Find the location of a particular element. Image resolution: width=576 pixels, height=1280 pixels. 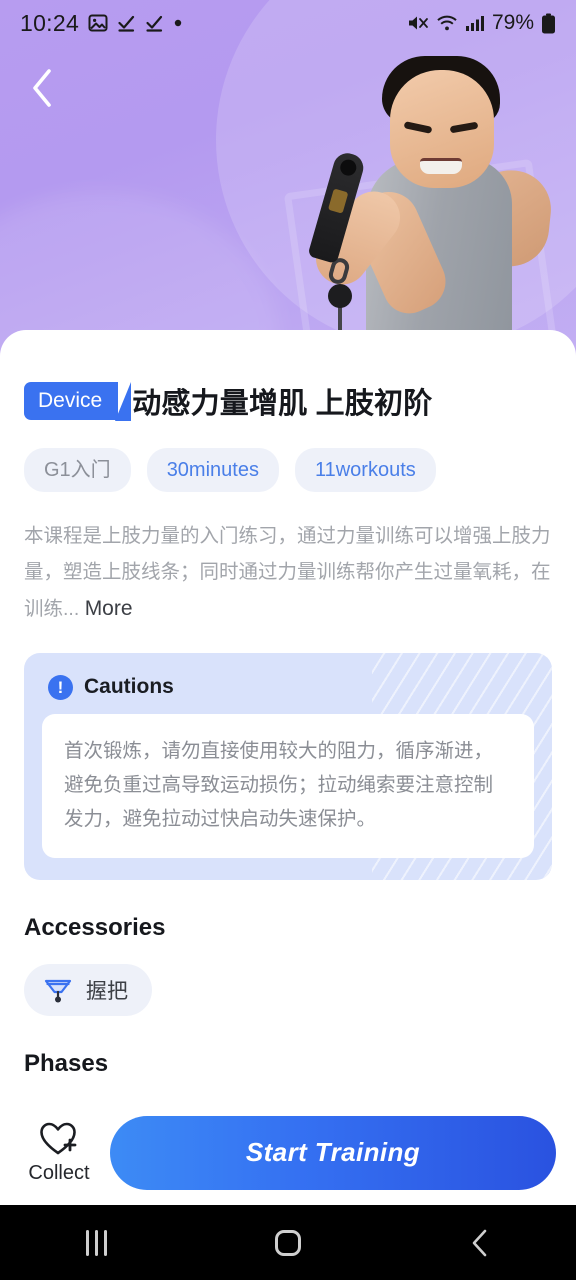

handle-tag is located at coordinates (338, 201).